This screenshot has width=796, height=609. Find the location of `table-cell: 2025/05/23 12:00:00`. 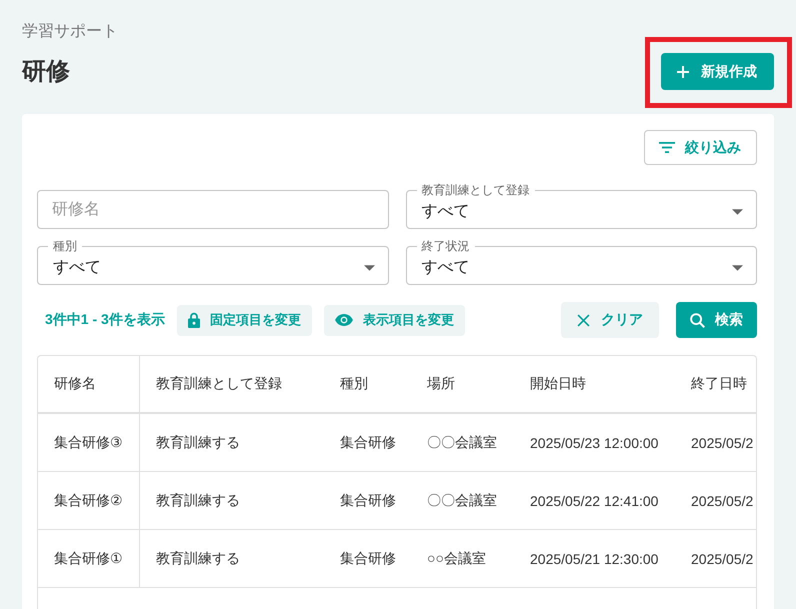

table-cell: 2025/05/23 12:00:00 is located at coordinates (594, 443).